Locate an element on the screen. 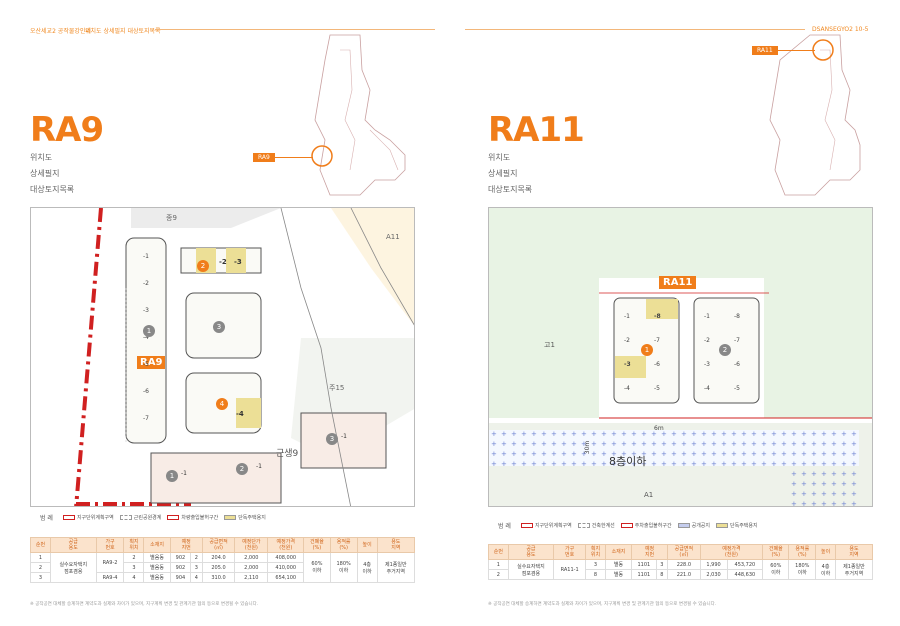 Image resolution: width=900 pixels, height=626 pixels. dim-30m: 30m is located at coordinates (588, 447).